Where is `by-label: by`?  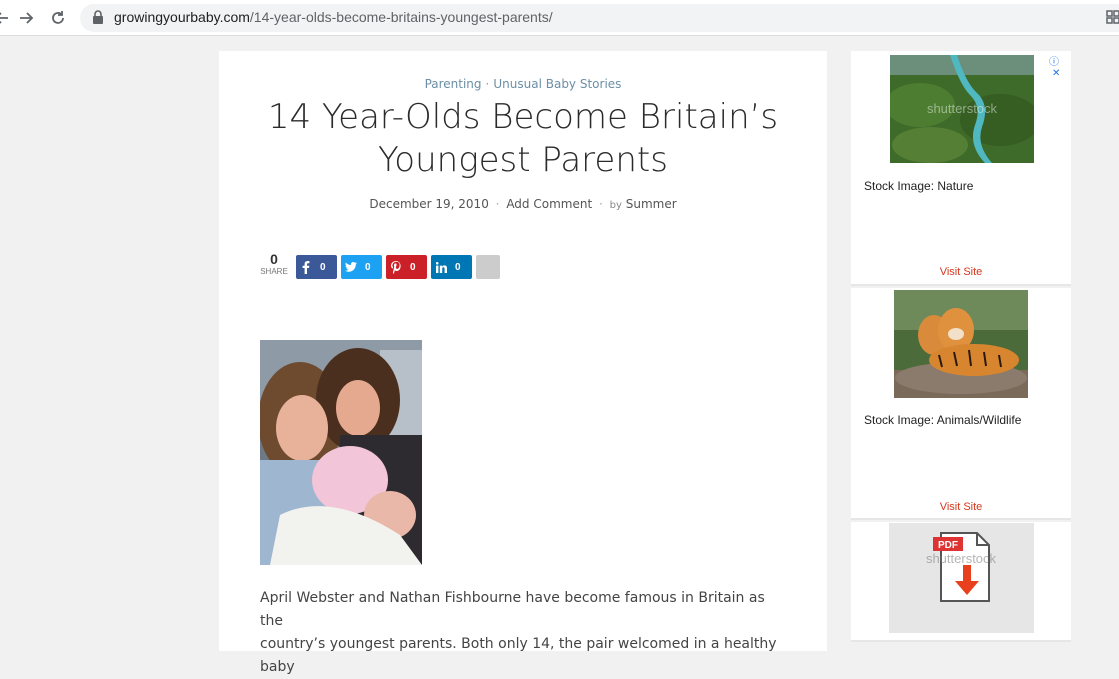 by-label: by is located at coordinates (615, 205).